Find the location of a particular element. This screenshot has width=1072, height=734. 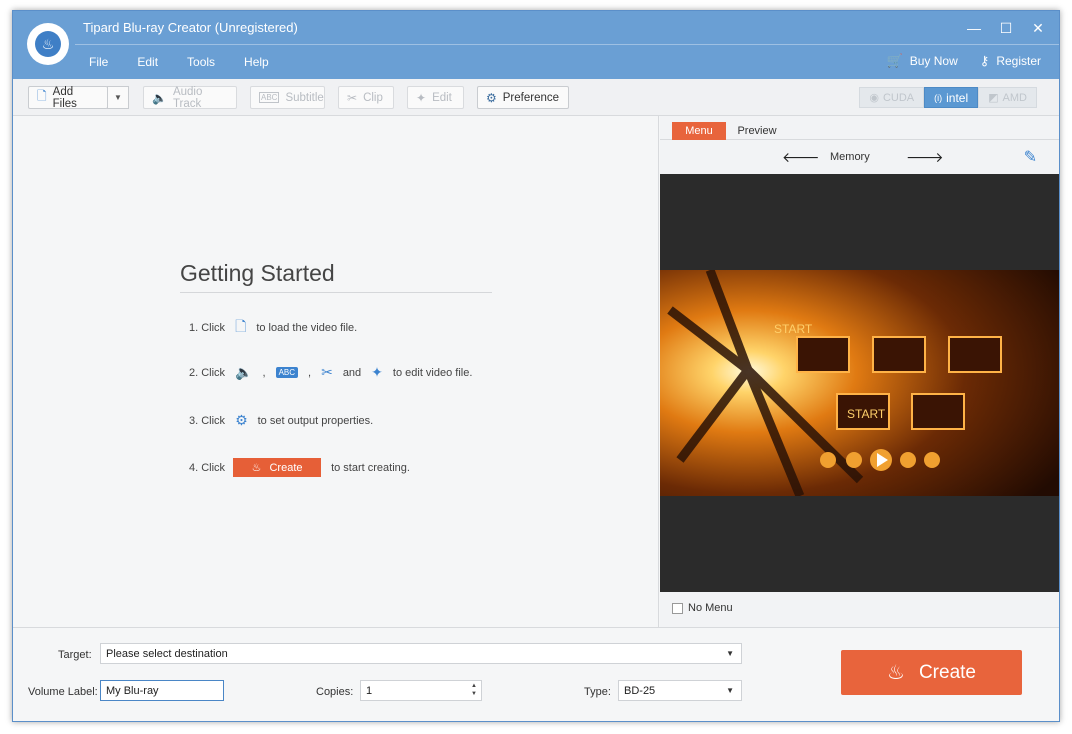

create-button: ♨ Create is located at coordinates (931, 672).